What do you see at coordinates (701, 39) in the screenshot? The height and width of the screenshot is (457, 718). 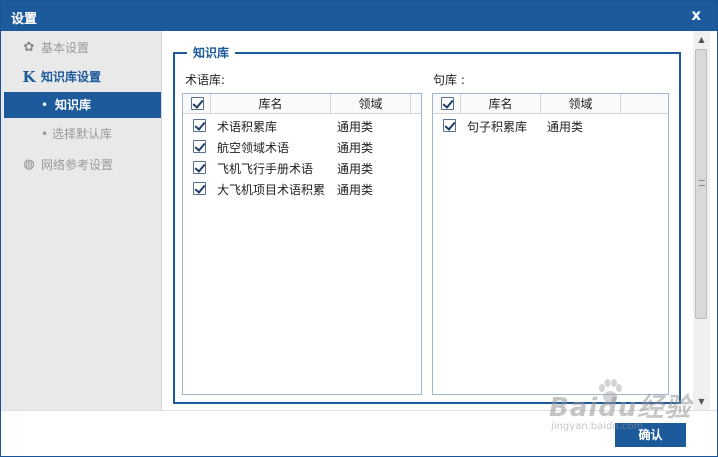 I see `scroll-up-icon: ▲` at bounding box center [701, 39].